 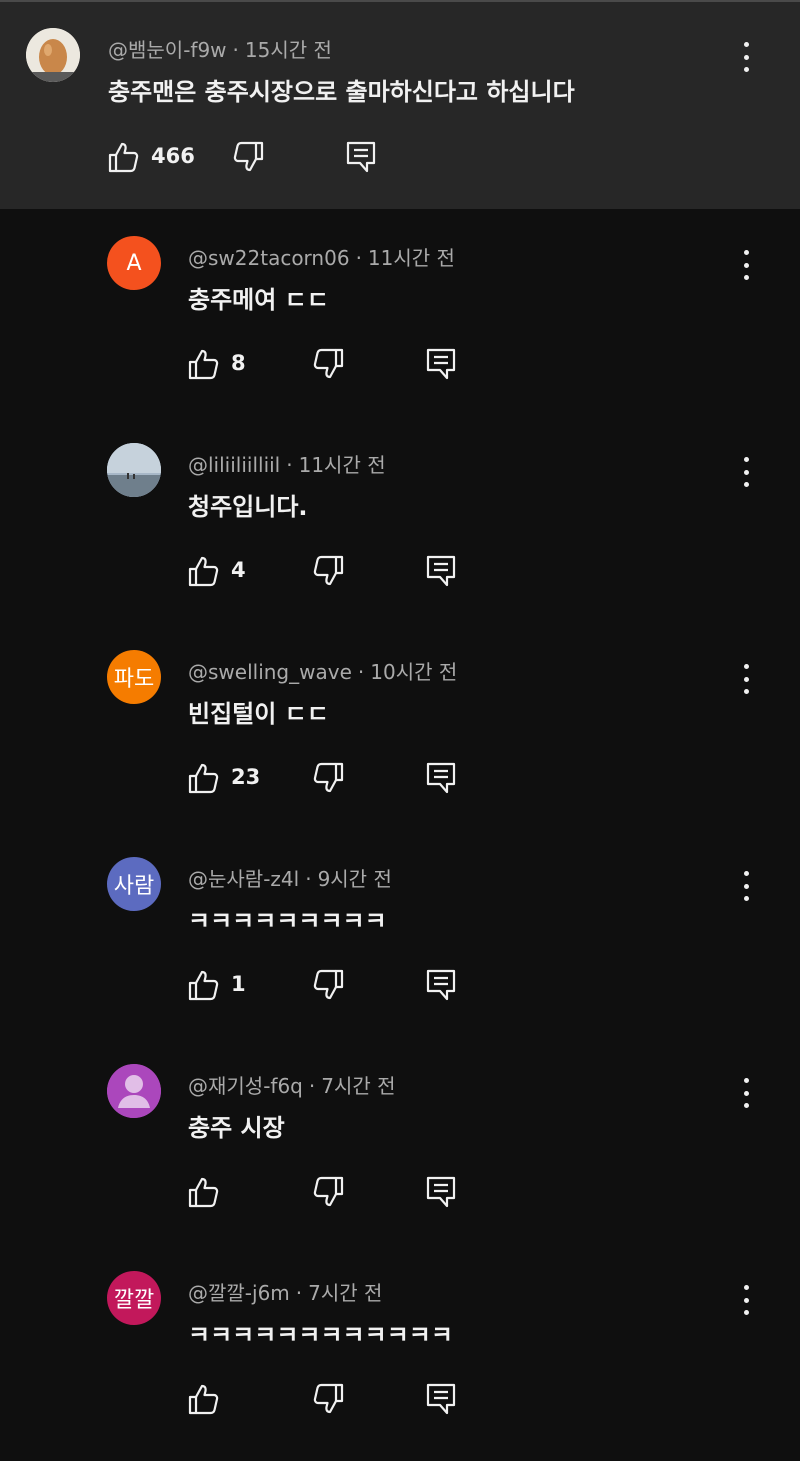 What do you see at coordinates (400, 1159) in the screenshot?
I see `reply-comment: @재기성-f6q · 7시간 전충주 시장` at bounding box center [400, 1159].